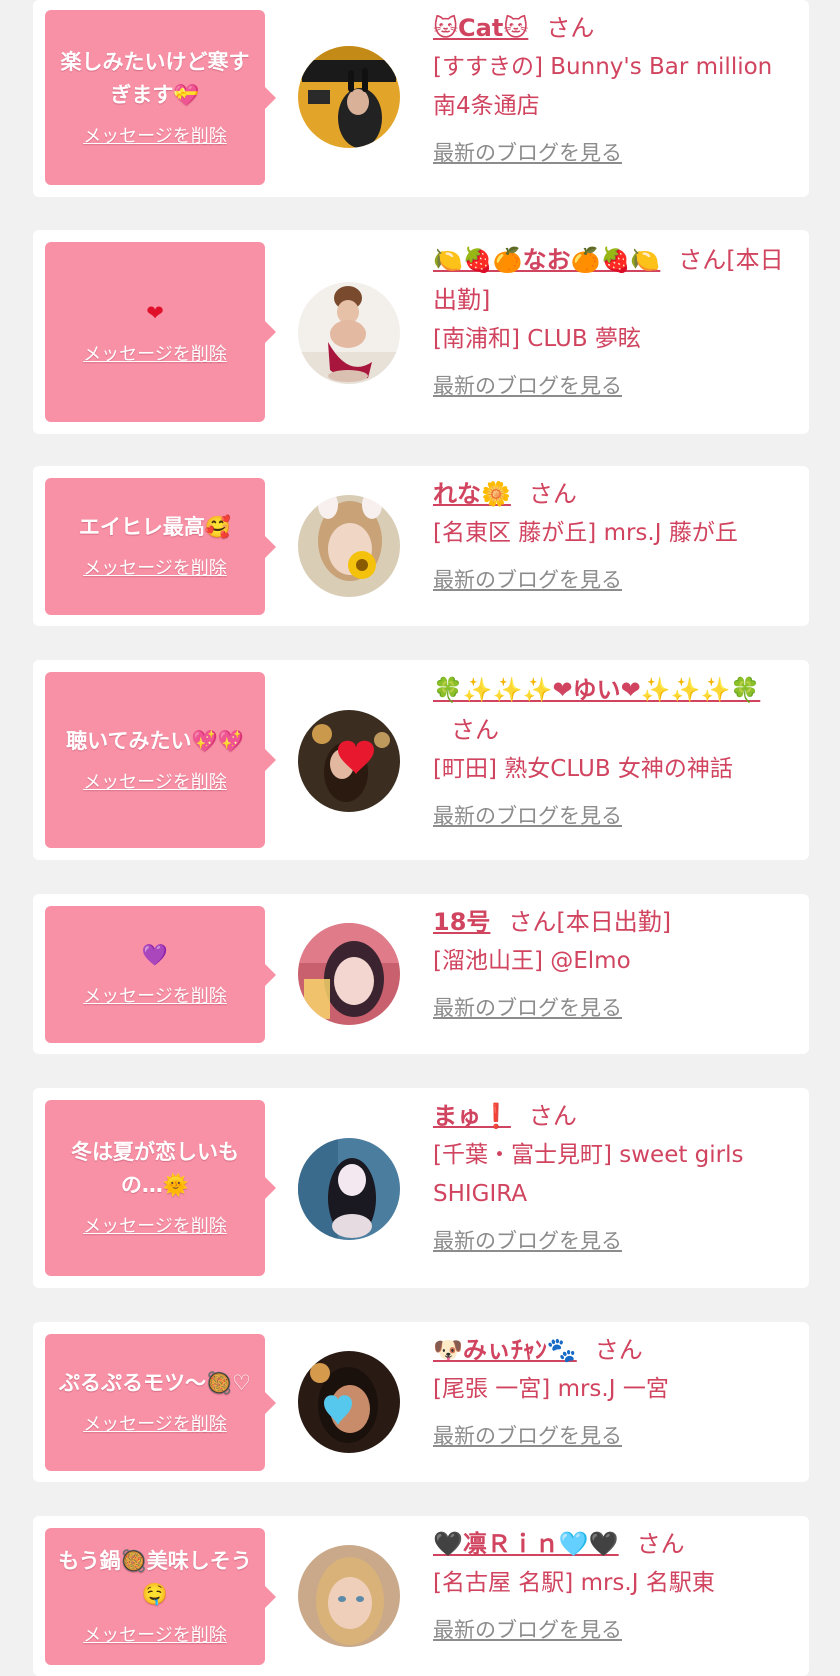 The image size is (840, 1676). What do you see at coordinates (583, 769) in the screenshot?
I see `shop-name: [町田] 熟女CLUB 女神の神話` at bounding box center [583, 769].